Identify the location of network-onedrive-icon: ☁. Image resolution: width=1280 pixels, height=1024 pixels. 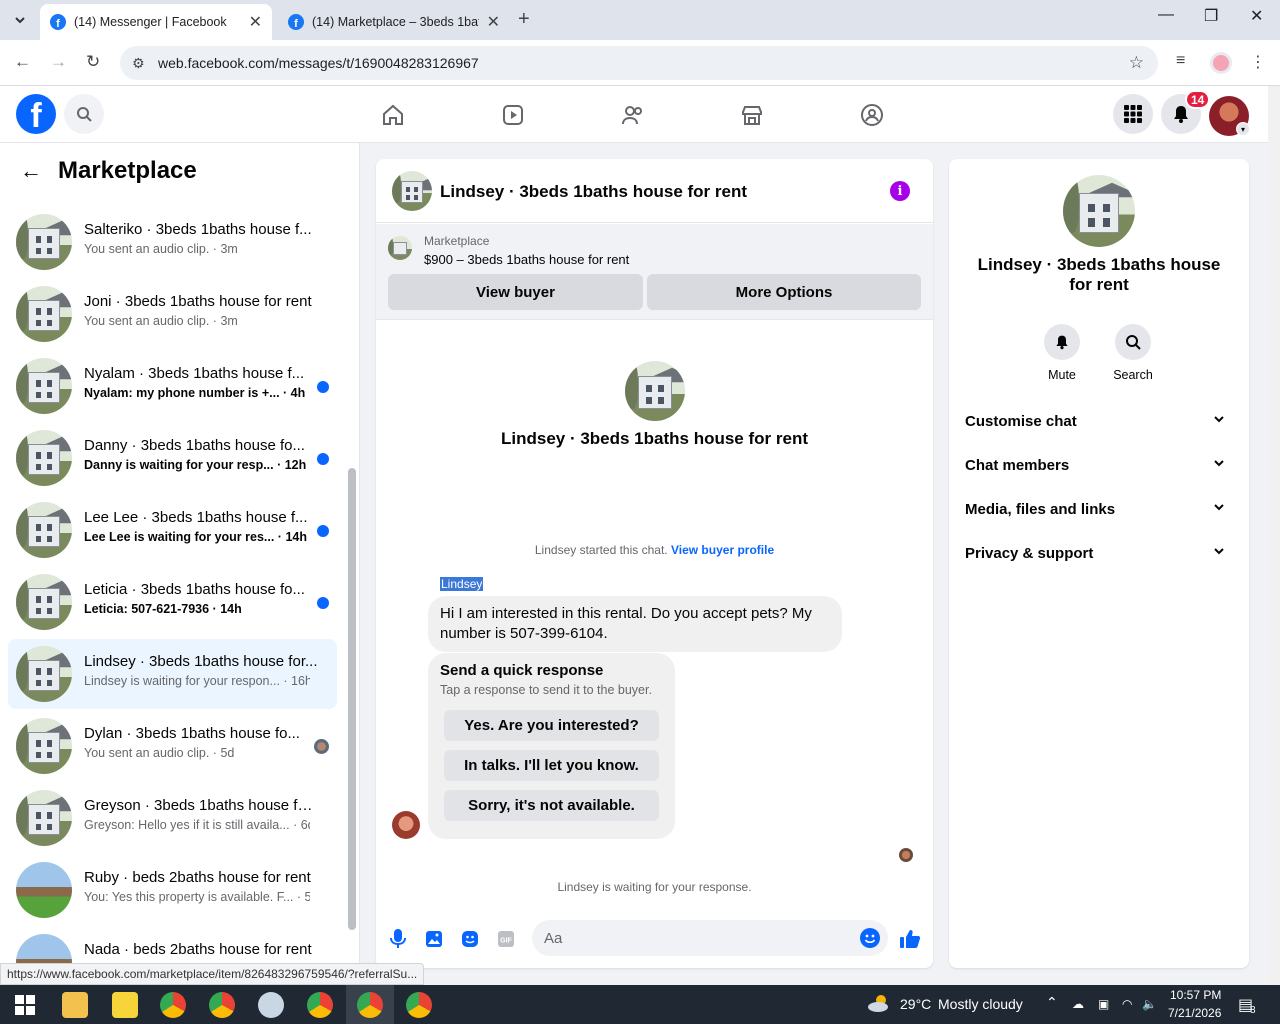
(1078, 1004).